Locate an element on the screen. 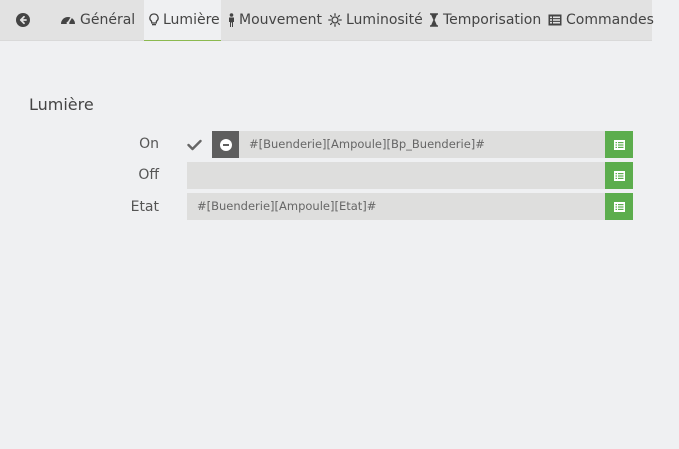 The width and height of the screenshot is (679, 449). tab-general-label: Général is located at coordinates (108, 20).